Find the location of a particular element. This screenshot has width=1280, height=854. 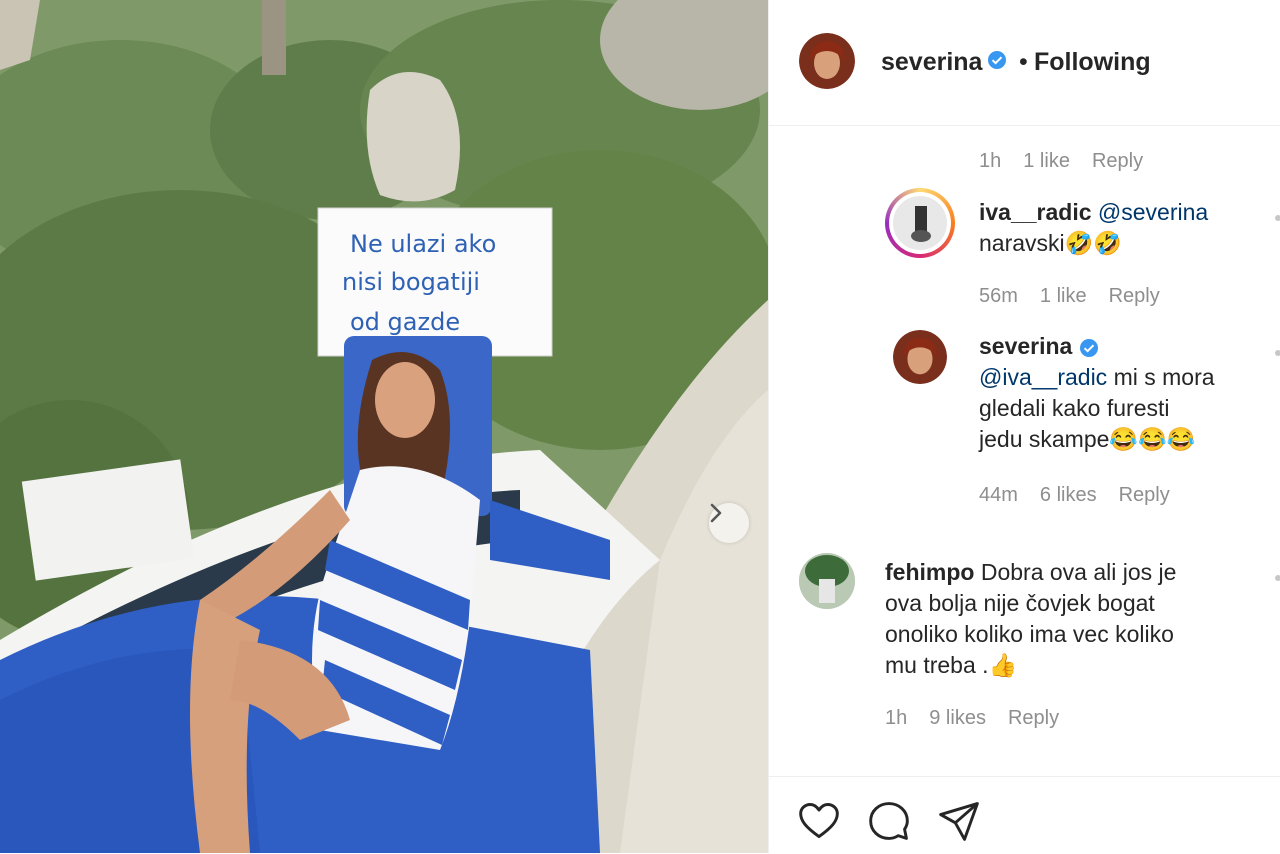

comment-text: onoliko koliko ima vec koliko is located at coordinates (1029, 634).